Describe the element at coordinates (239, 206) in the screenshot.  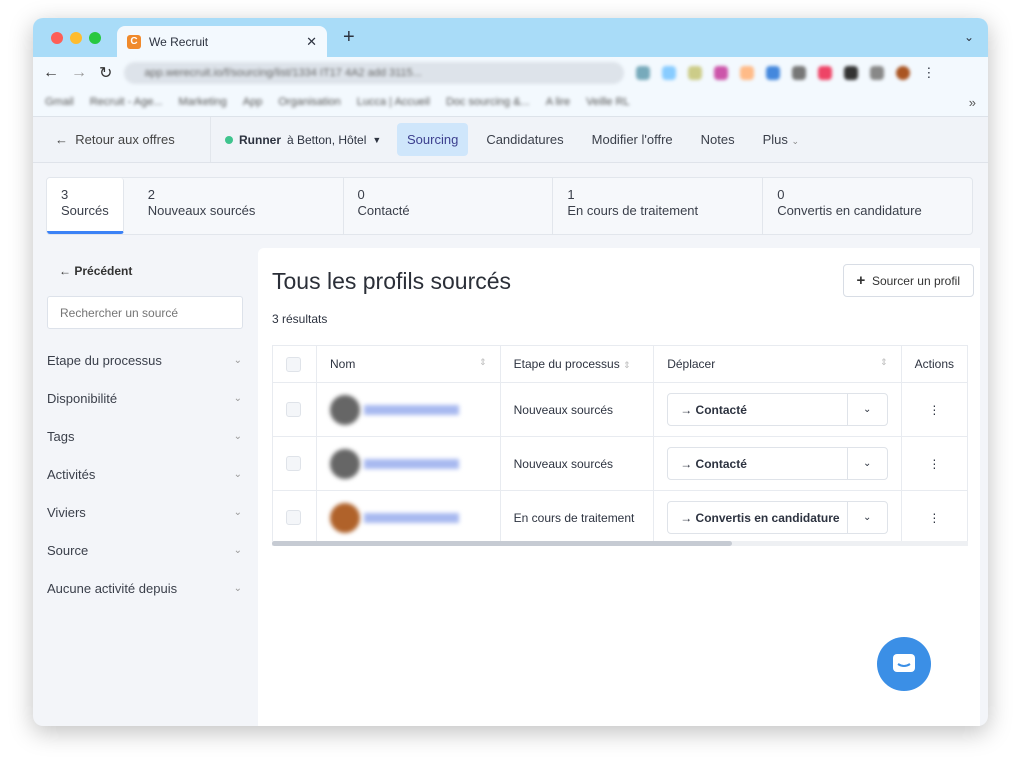
I see `stage-nouveaux: 2 Nouveaux sourcés` at that location.